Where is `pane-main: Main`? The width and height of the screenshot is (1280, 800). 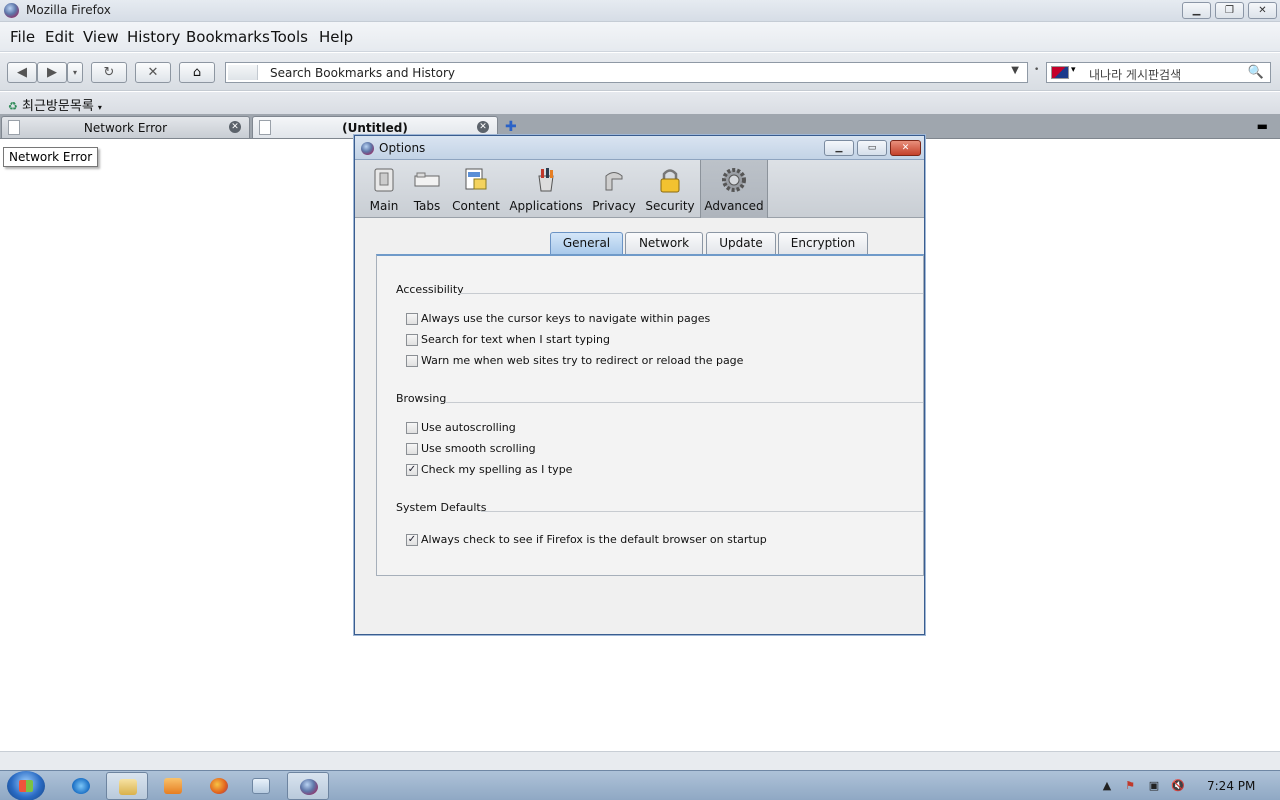
pane-main: Main is located at coordinates (384, 189).